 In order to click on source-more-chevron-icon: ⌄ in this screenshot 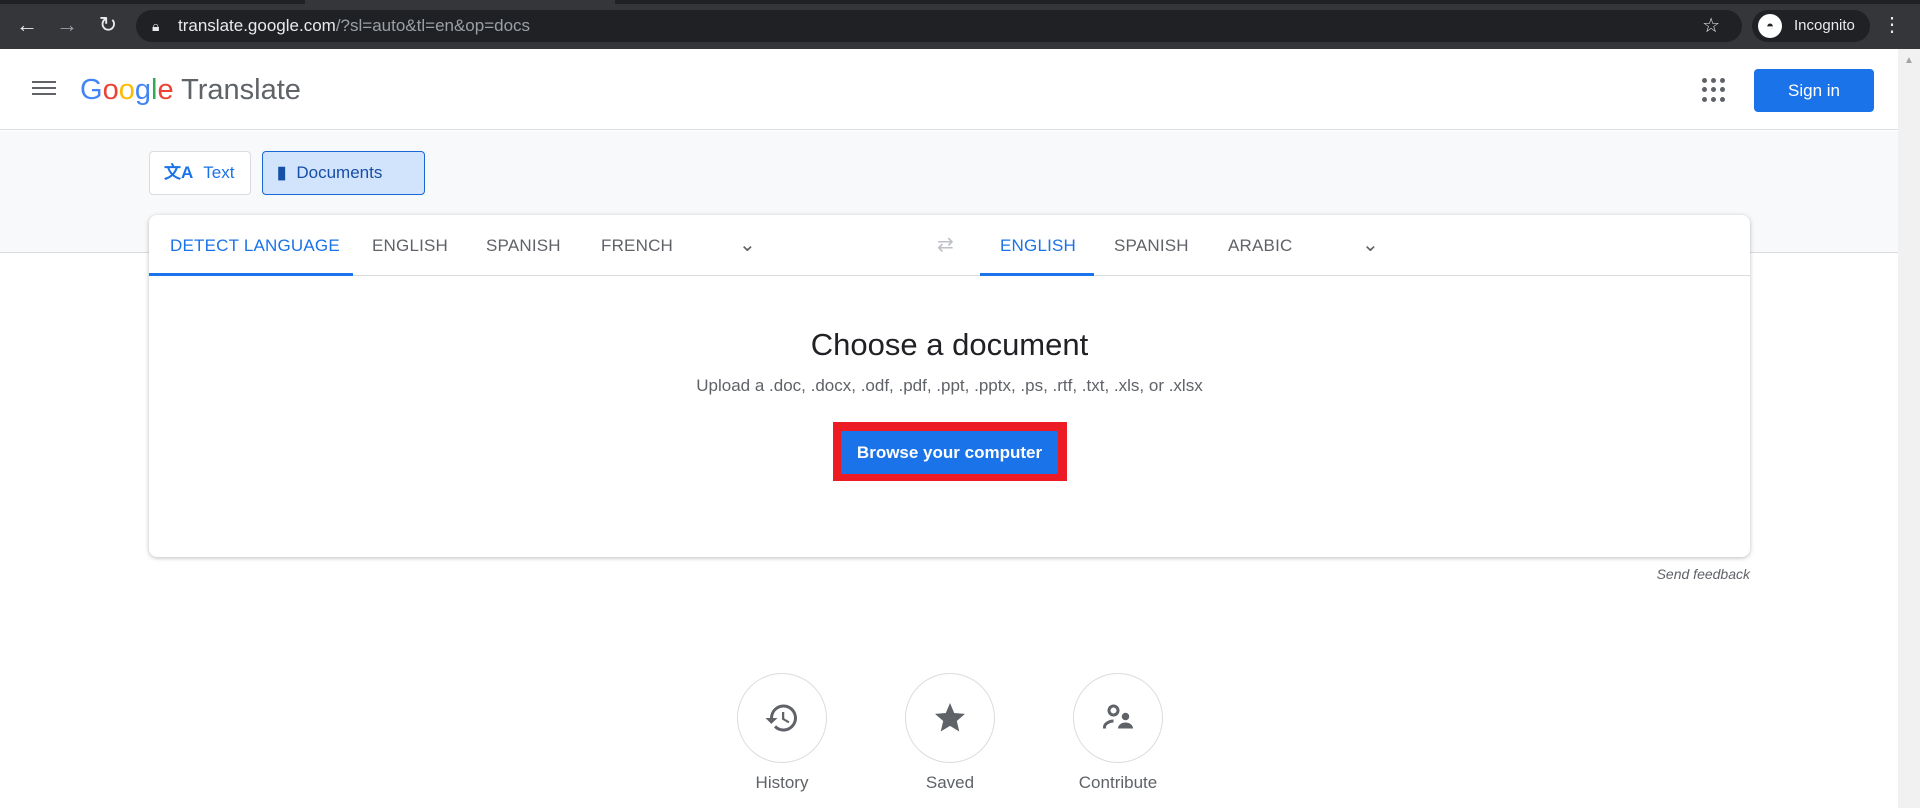, I will do `click(747, 245)`.